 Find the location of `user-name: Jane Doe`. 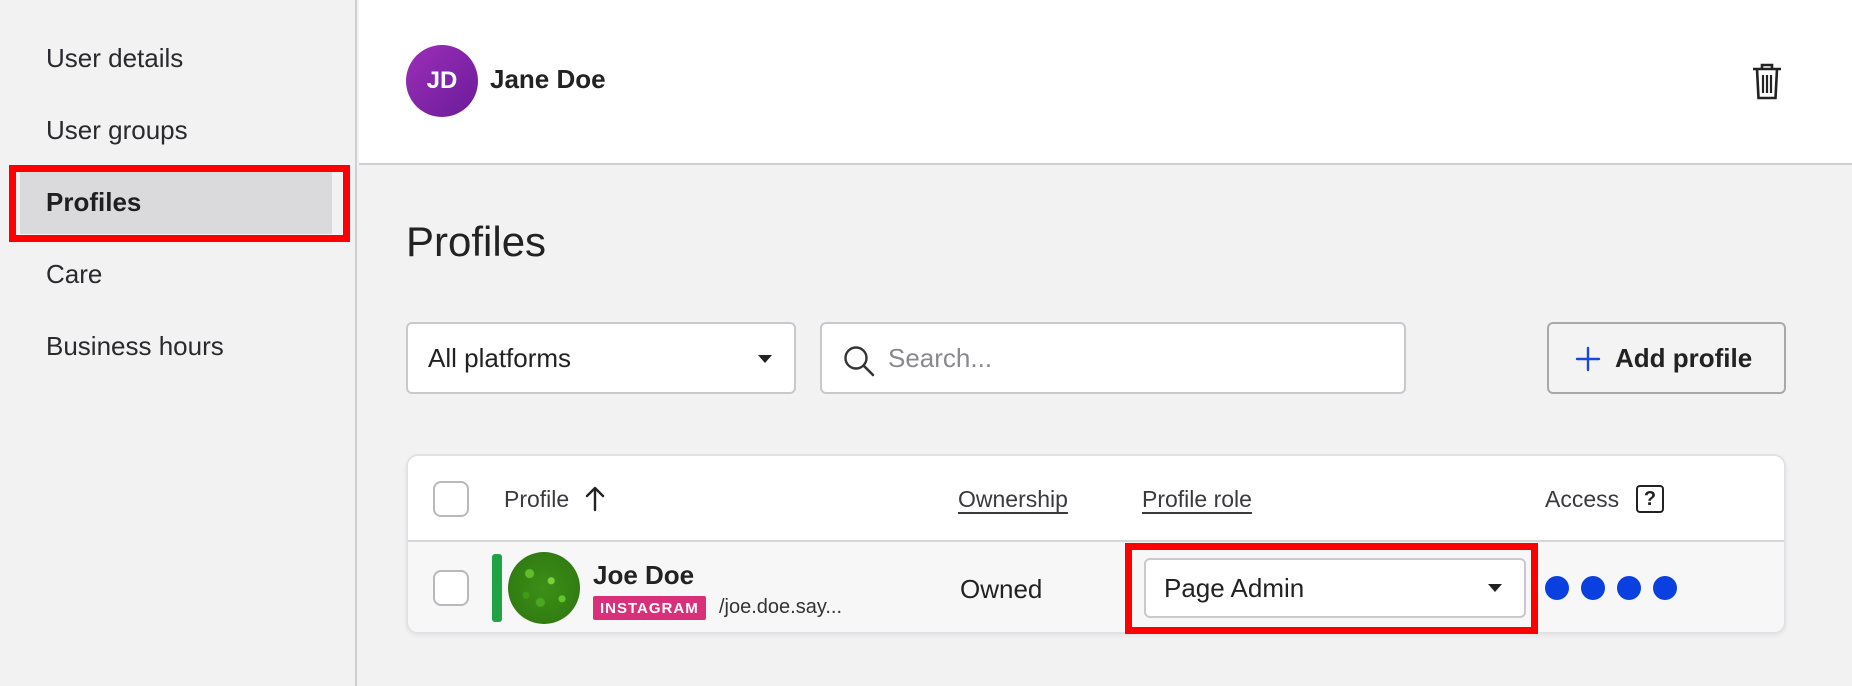

user-name: Jane Doe is located at coordinates (548, 79).